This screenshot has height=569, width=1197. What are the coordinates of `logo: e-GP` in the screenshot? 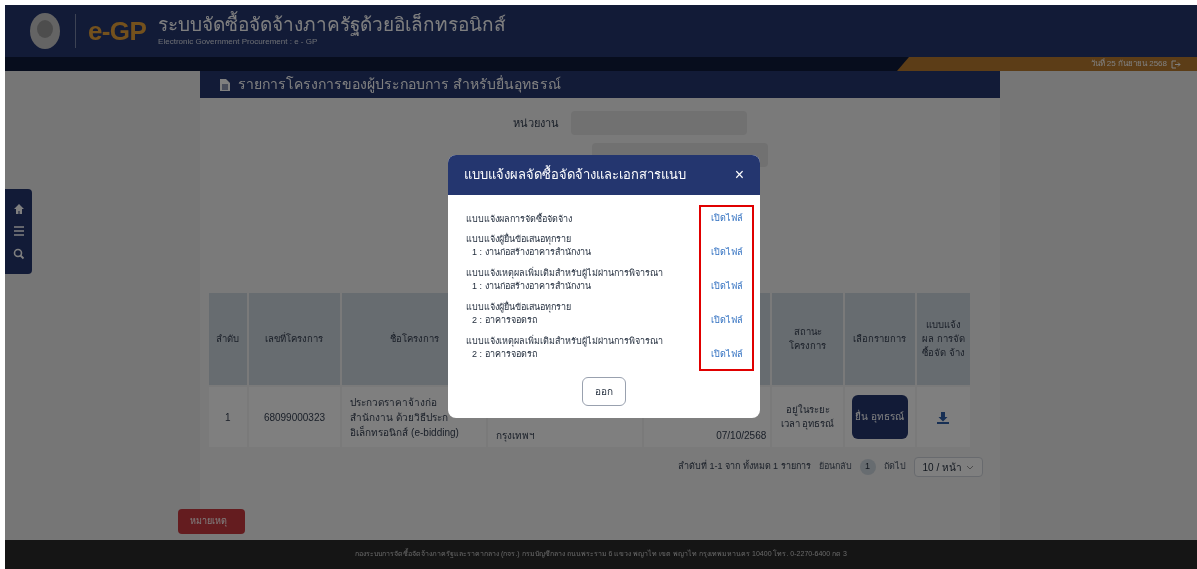 It's located at (117, 31).